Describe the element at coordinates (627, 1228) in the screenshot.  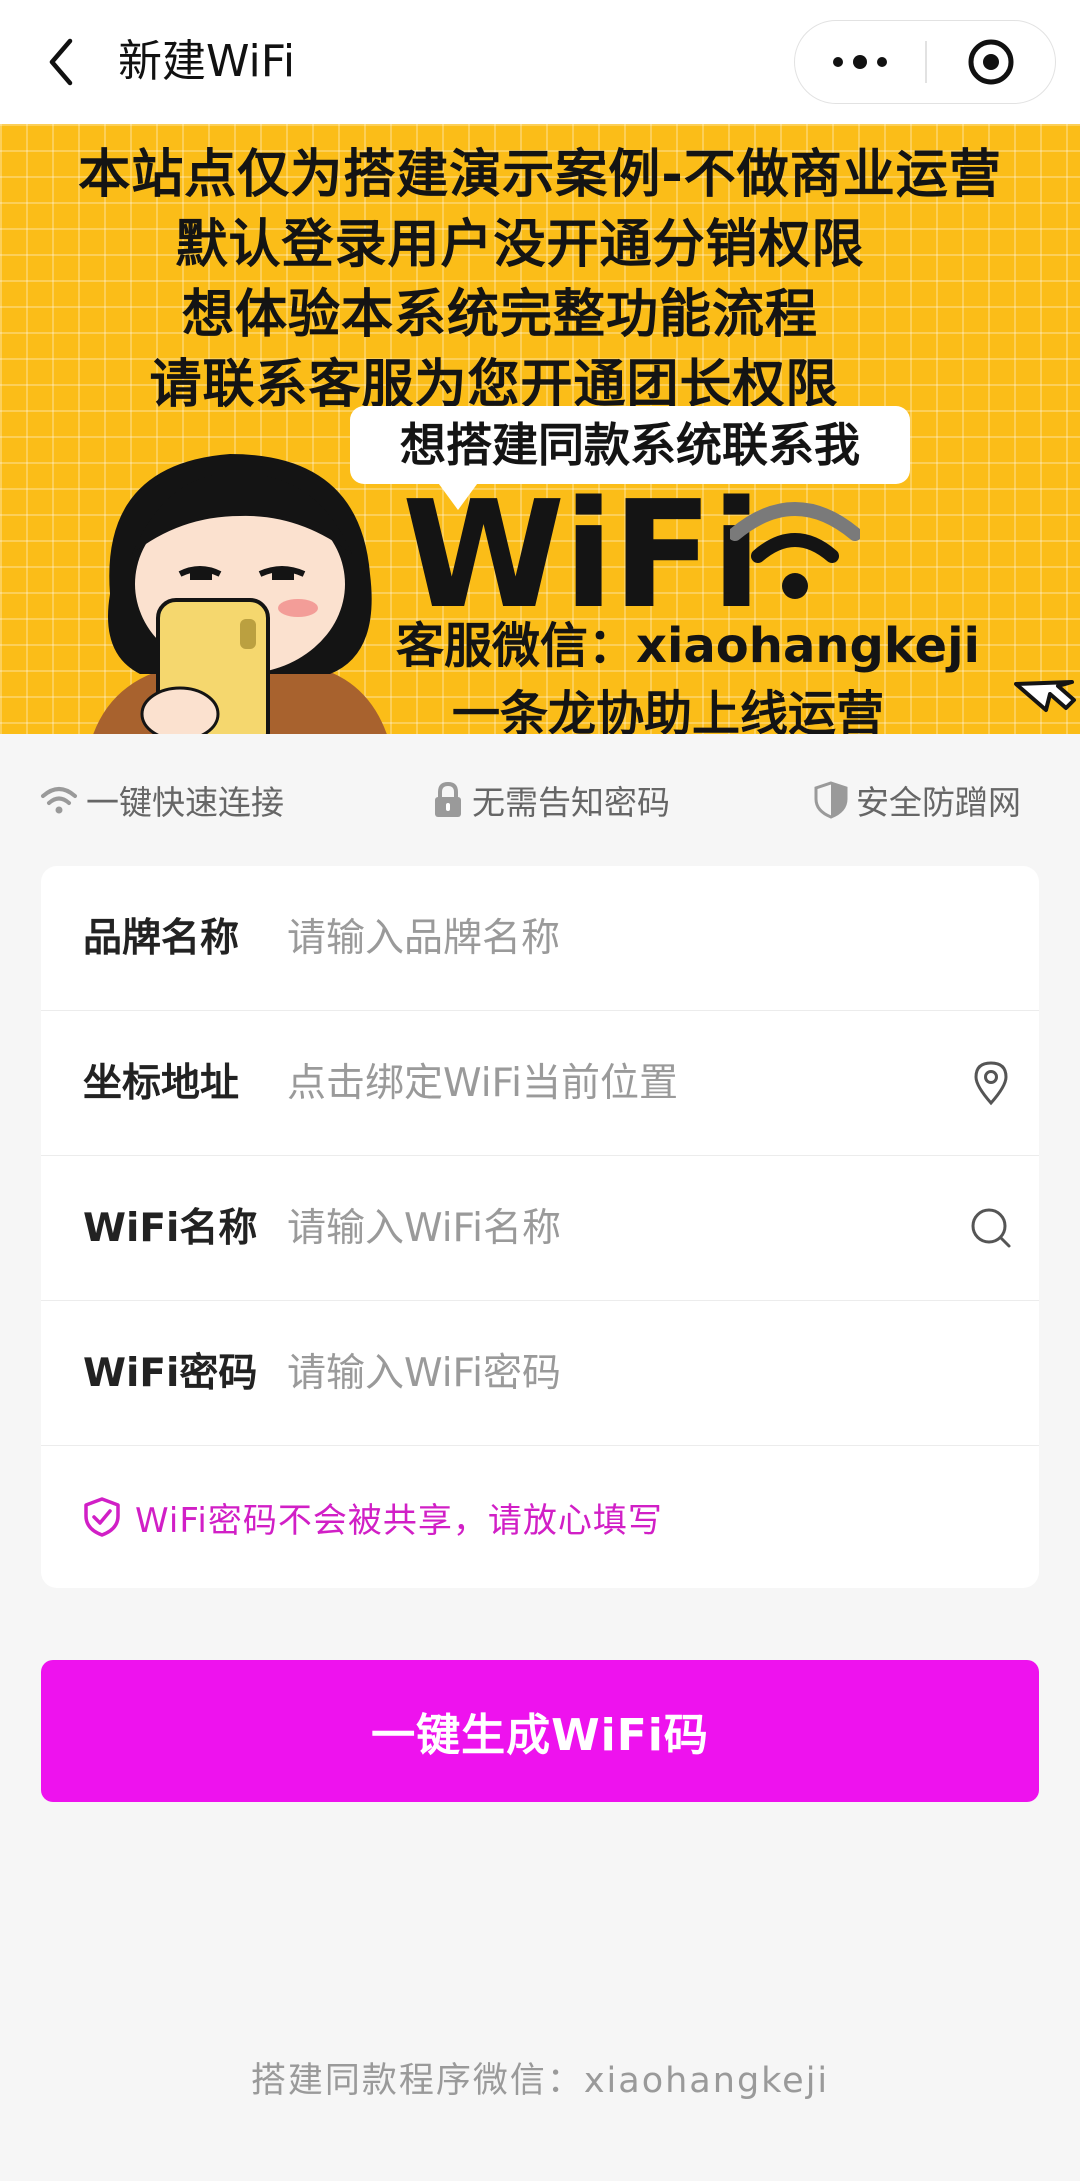
I see `ssid-input` at that location.